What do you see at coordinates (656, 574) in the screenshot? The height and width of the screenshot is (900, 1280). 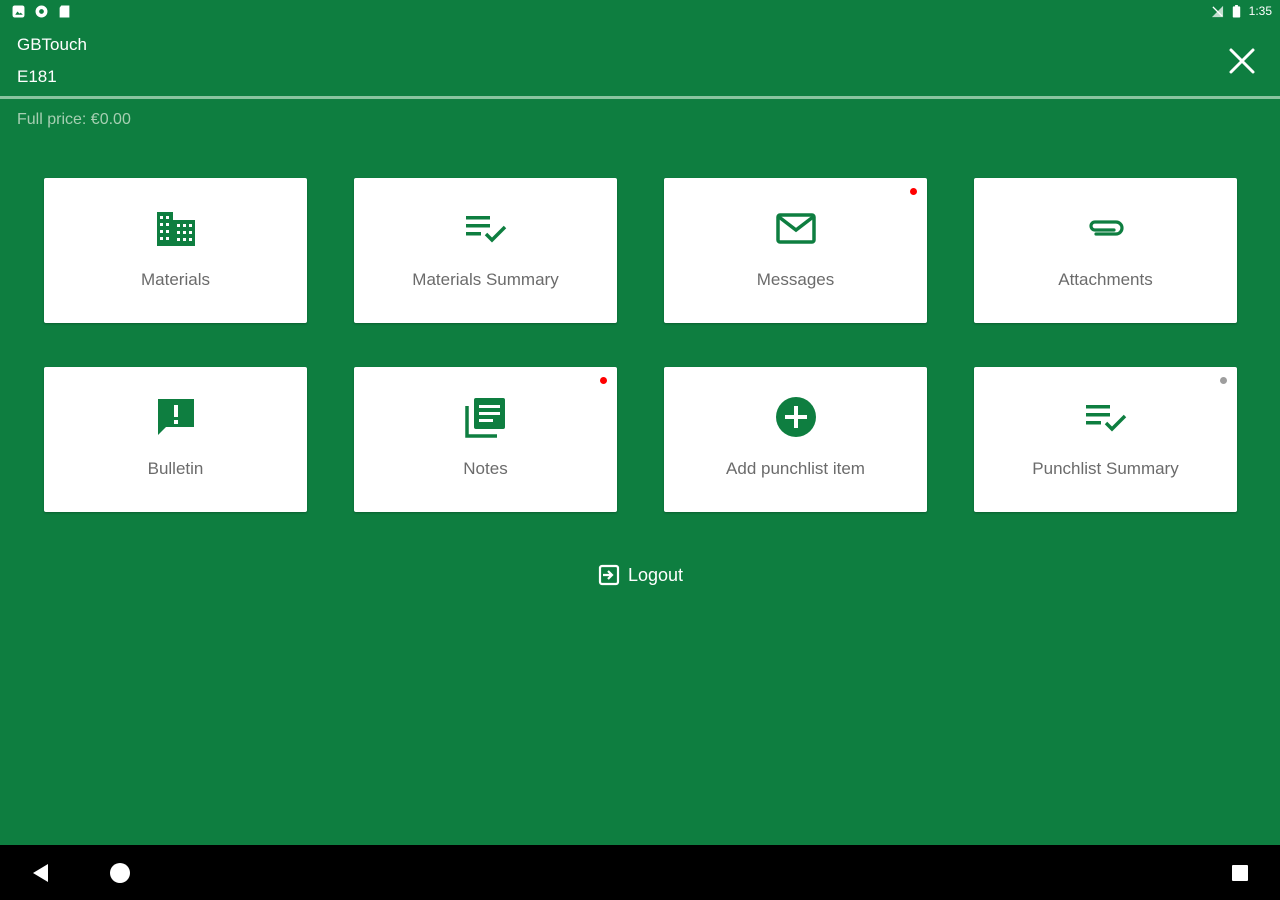 I see `logout-label: Logout` at bounding box center [656, 574].